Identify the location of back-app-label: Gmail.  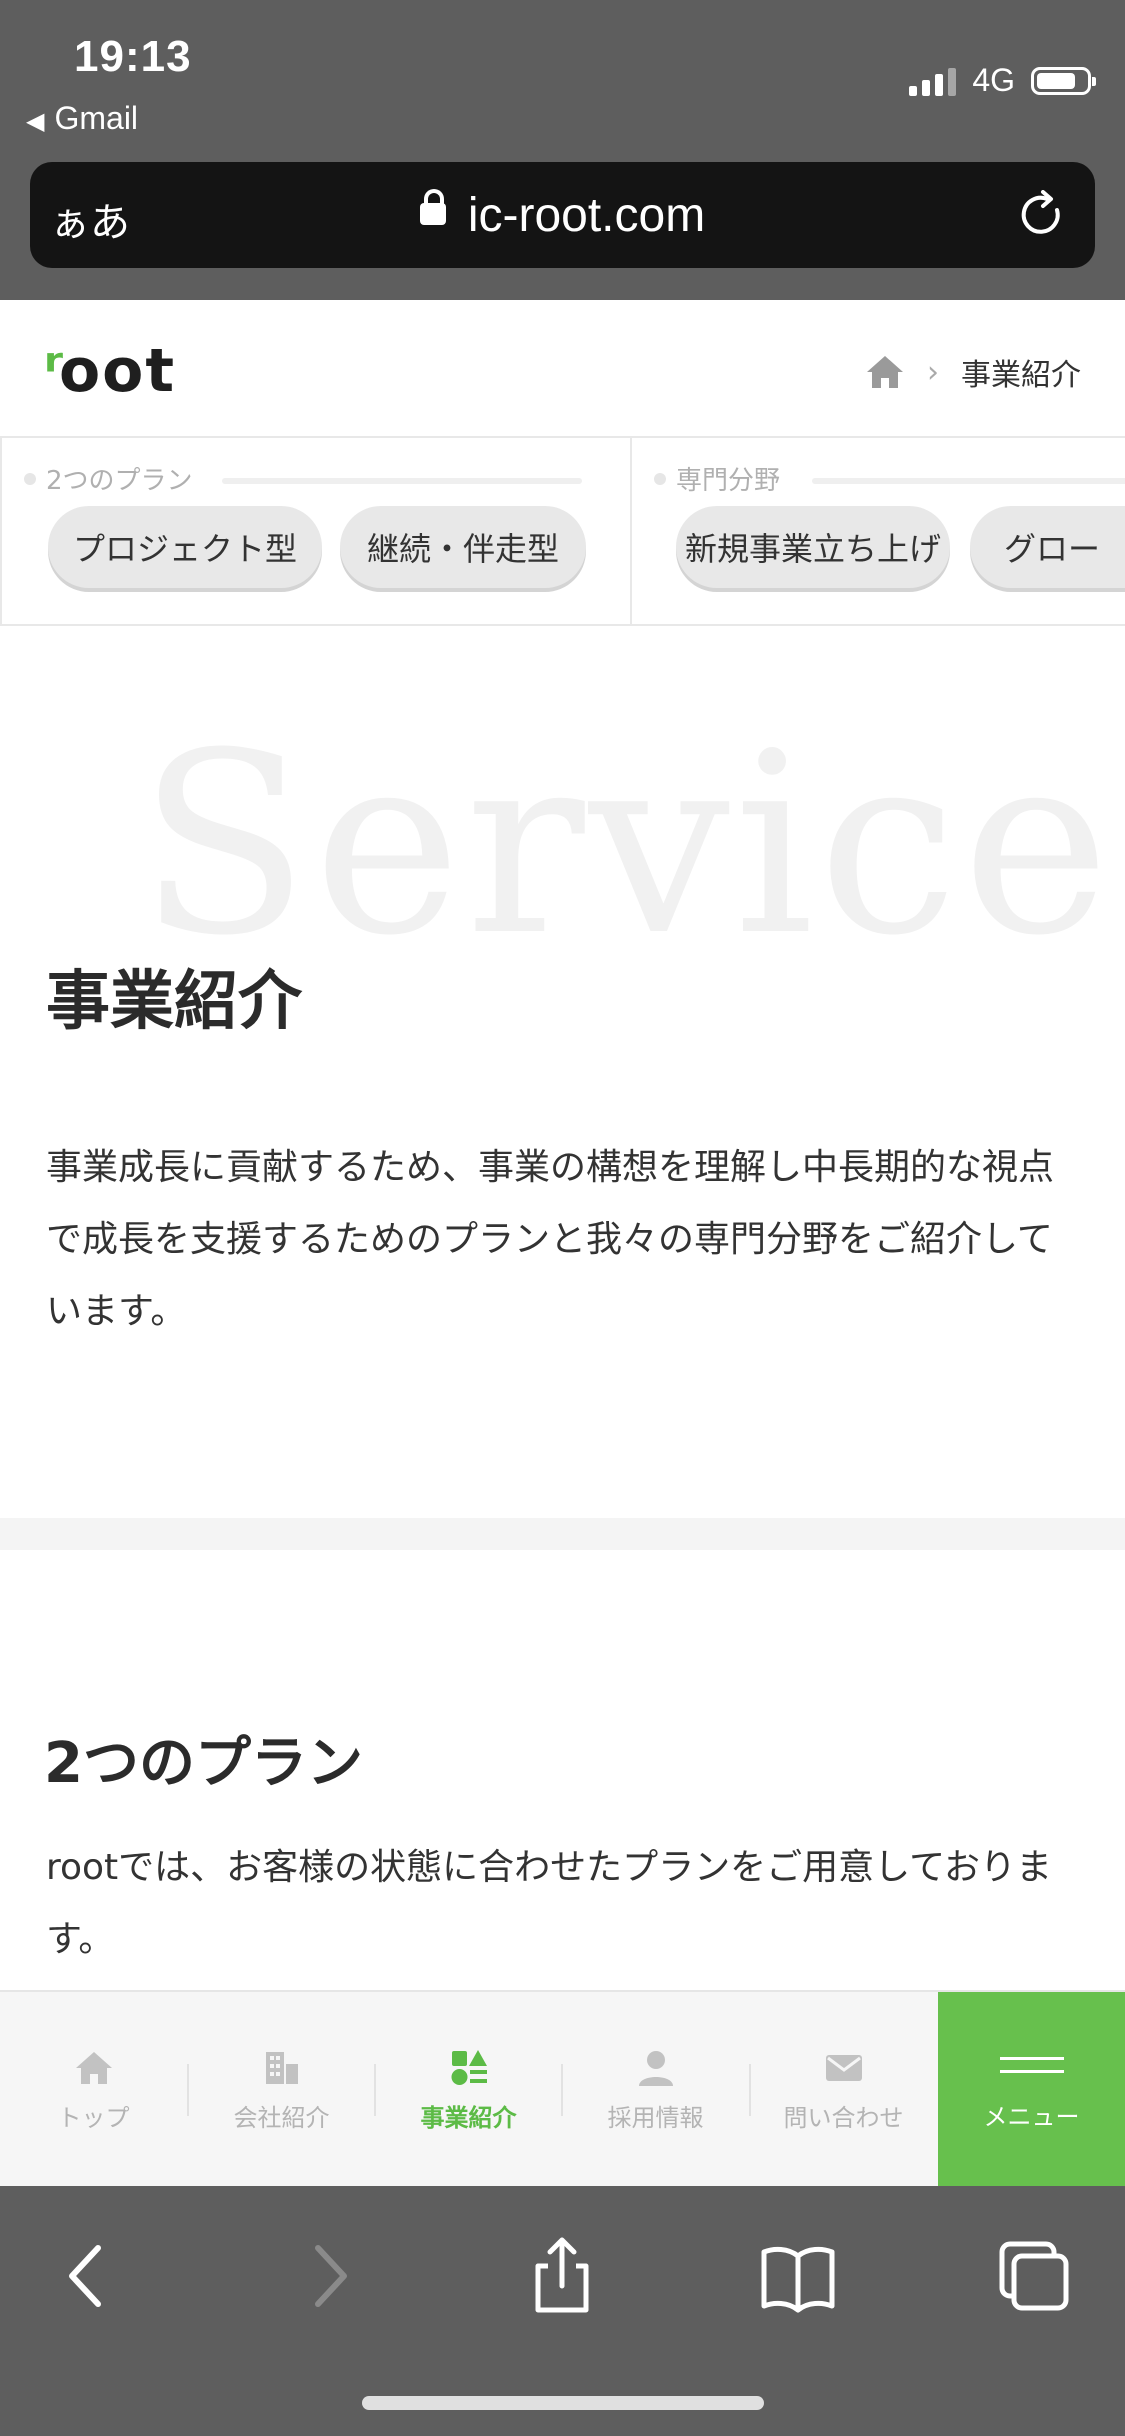
(96, 118).